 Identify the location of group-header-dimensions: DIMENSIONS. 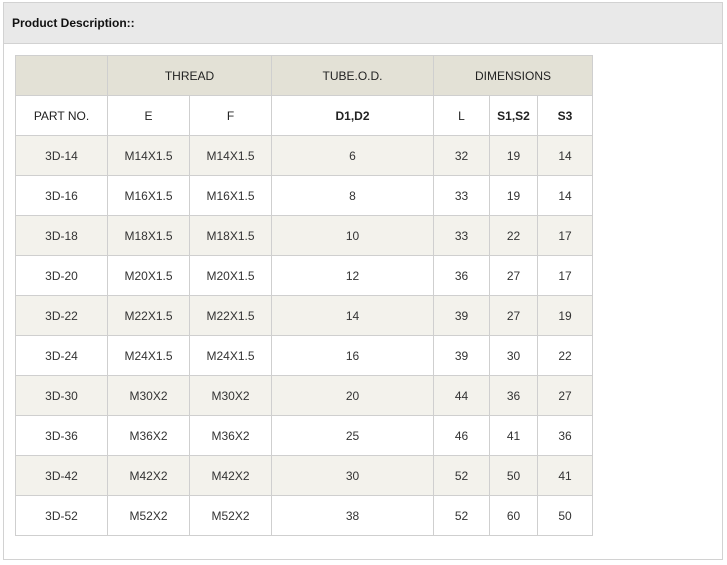
(513, 75).